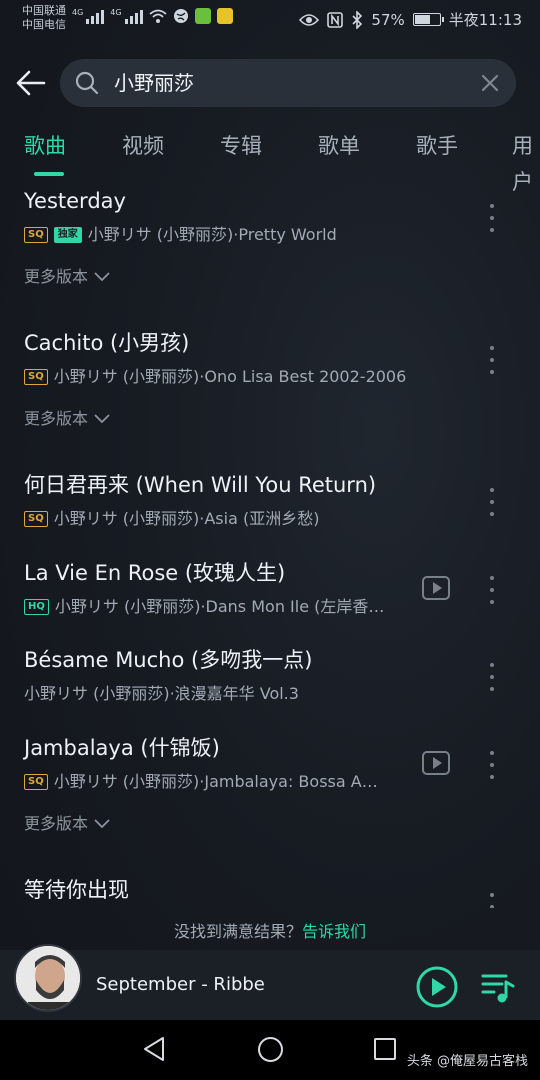 This screenshot has height=1080, width=540. What do you see at coordinates (168, 660) in the screenshot?
I see `song-title: Bésame Mucho (多吻我一点)` at bounding box center [168, 660].